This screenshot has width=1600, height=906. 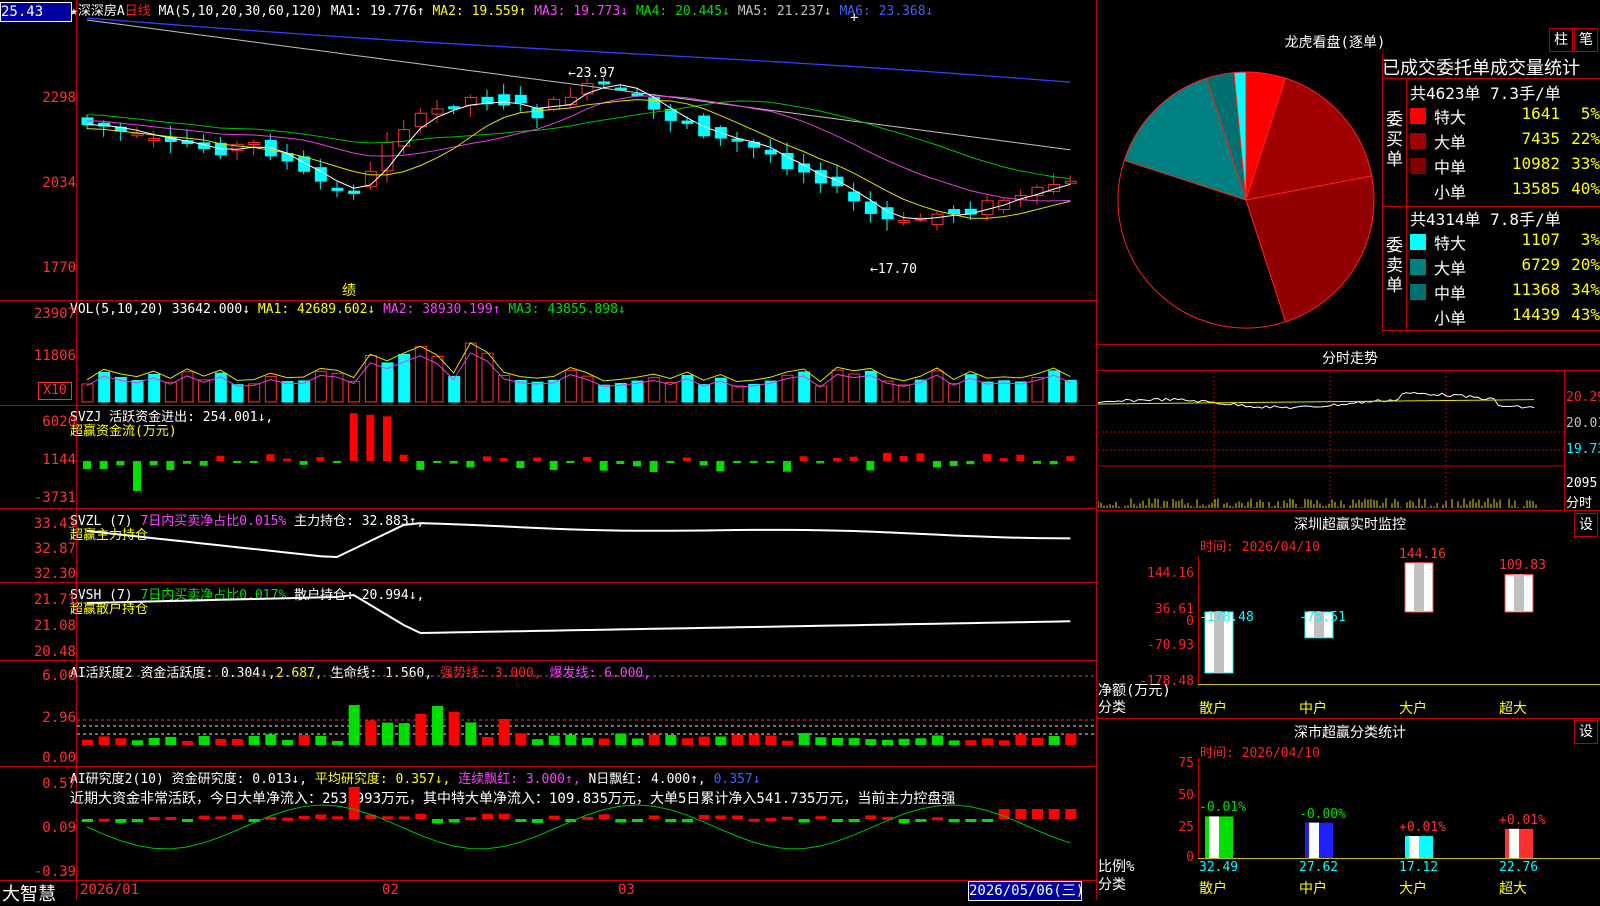 I want to click on monitor-bar-chart, so click(x=1399, y=621).